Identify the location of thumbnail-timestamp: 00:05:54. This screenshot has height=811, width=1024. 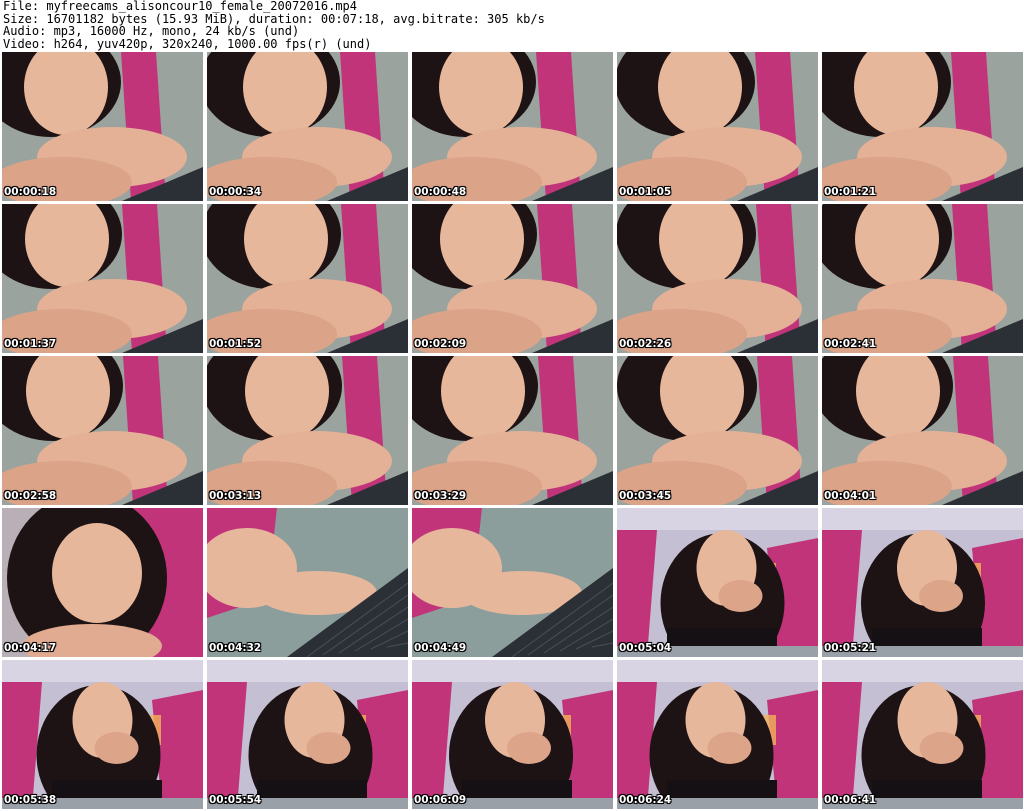
(235, 800).